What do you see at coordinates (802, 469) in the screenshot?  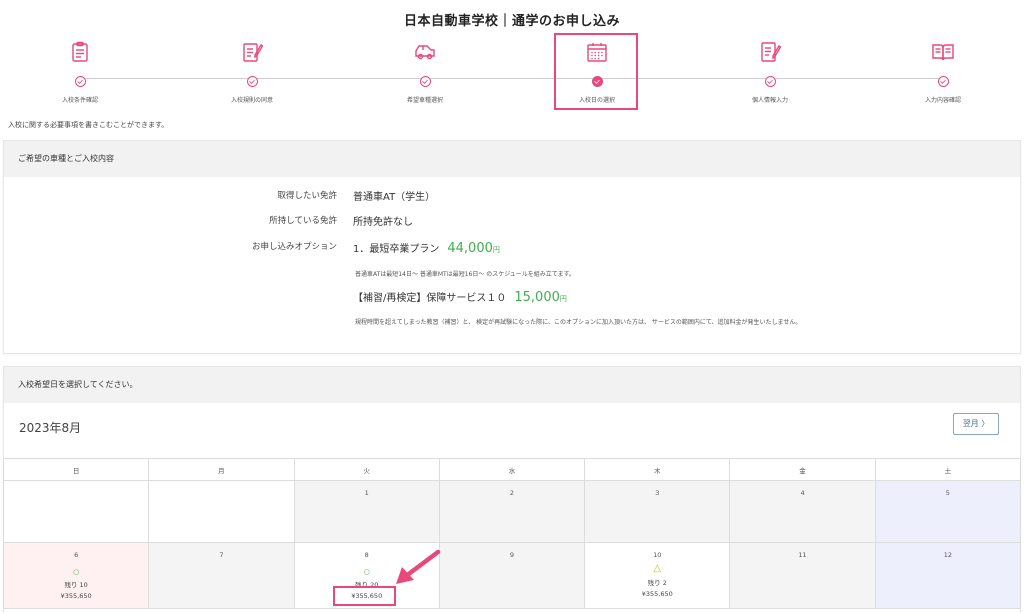 I see `weekday-fri: 金` at bounding box center [802, 469].